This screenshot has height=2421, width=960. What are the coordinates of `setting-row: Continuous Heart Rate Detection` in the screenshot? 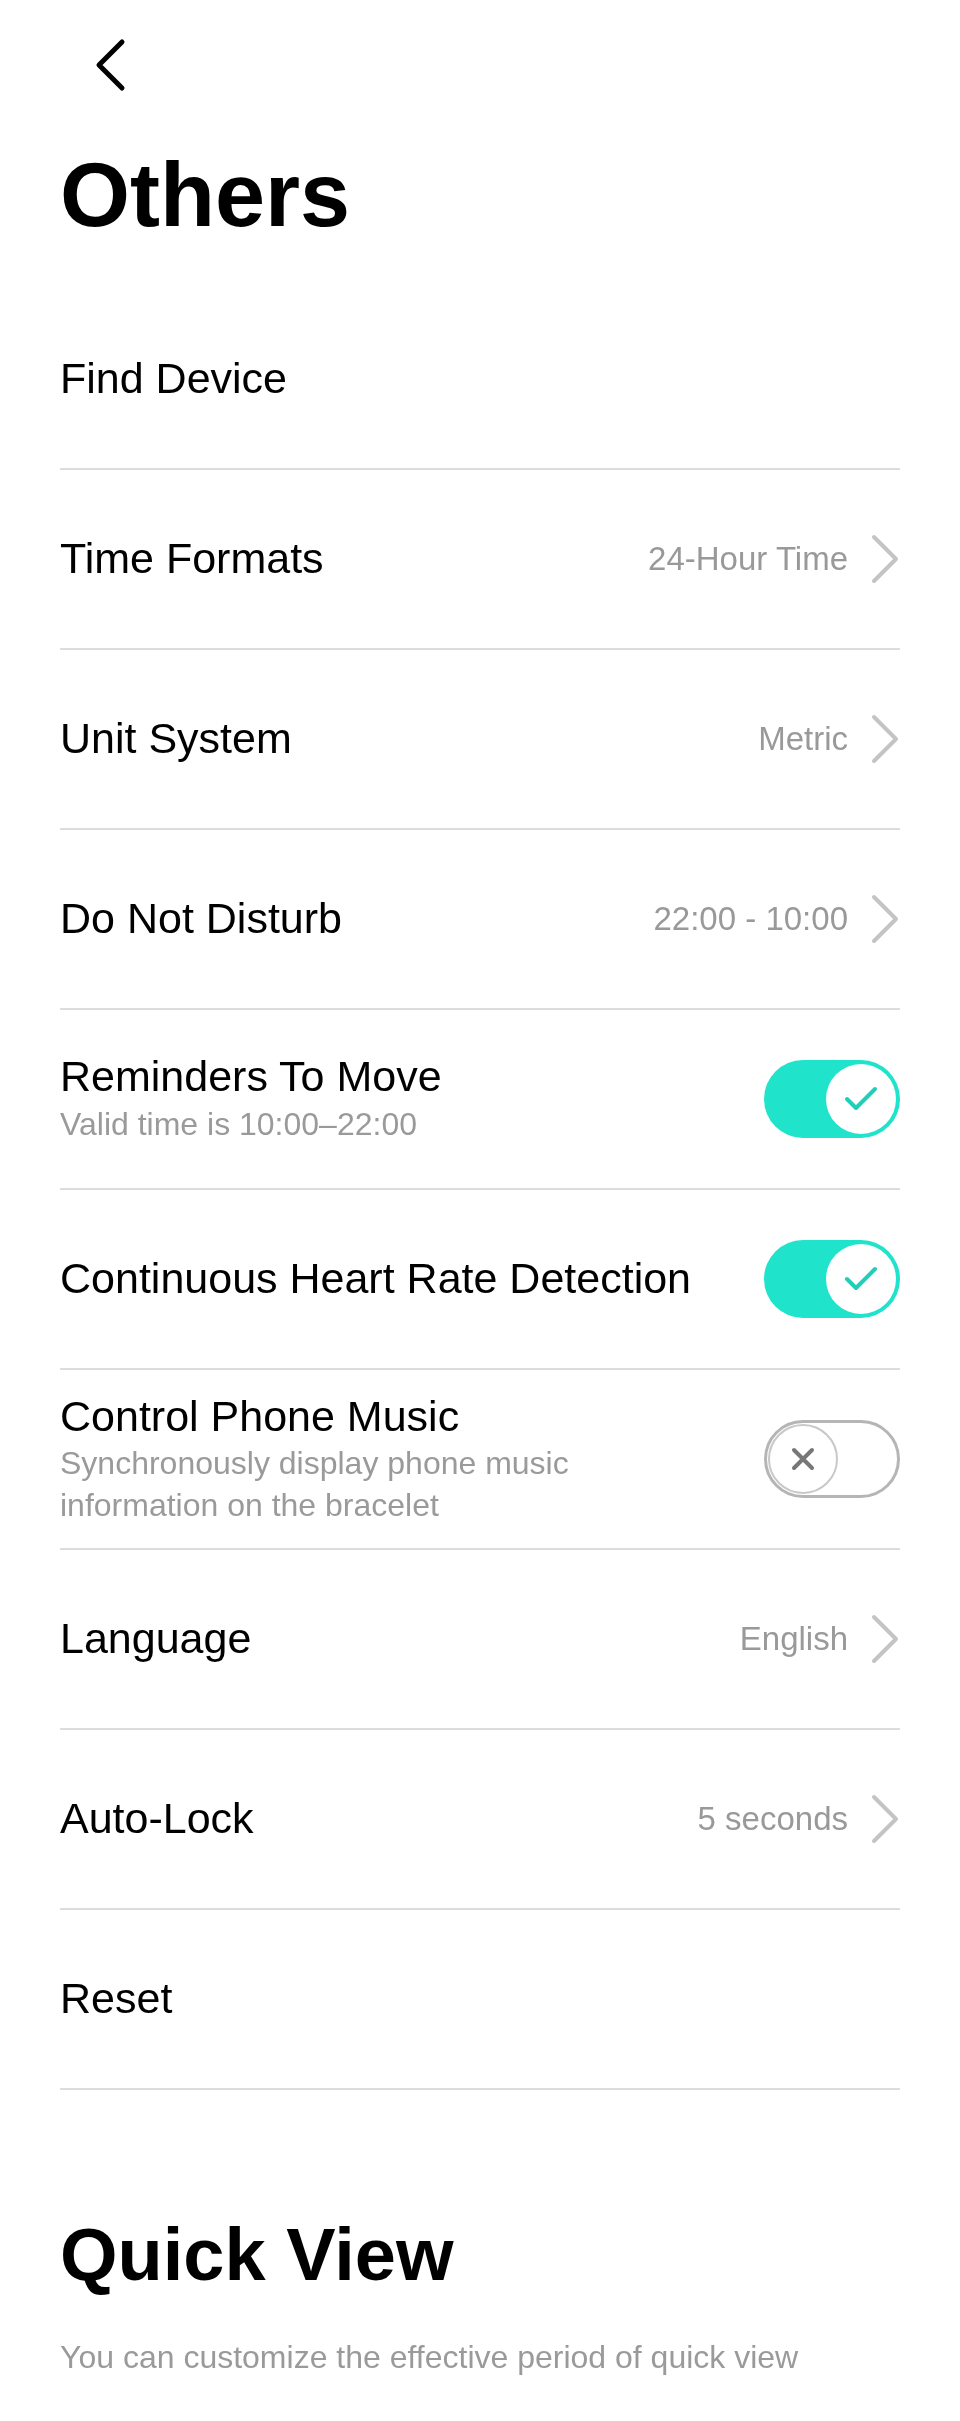 It's located at (480, 1280).